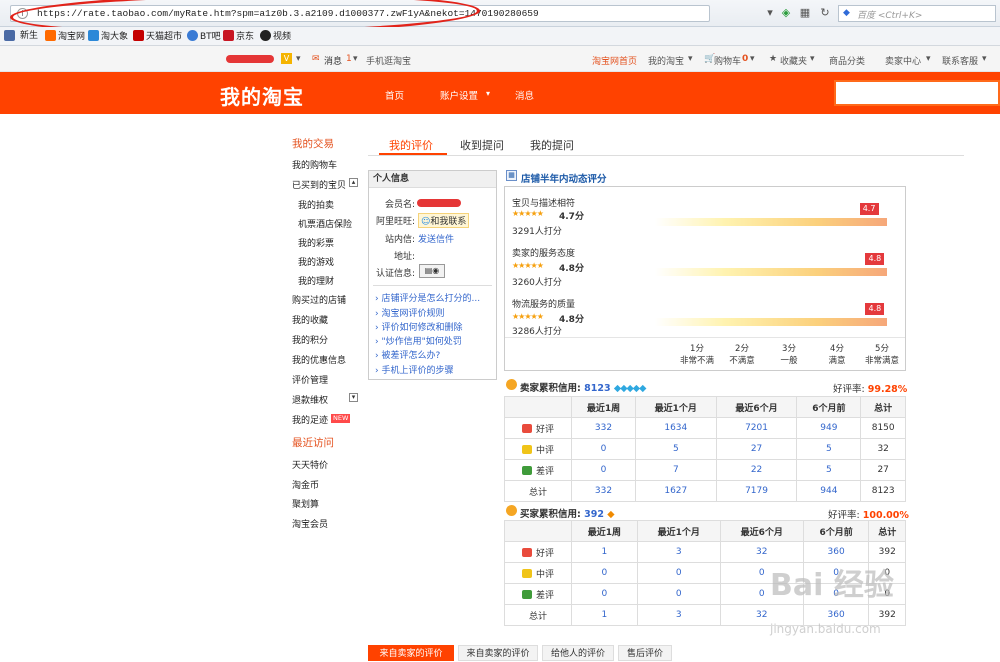 The width and height of the screenshot is (1000, 662). What do you see at coordinates (498, 653) in the screenshot?
I see `tab-from-seller: 来自卖家的评价` at bounding box center [498, 653].